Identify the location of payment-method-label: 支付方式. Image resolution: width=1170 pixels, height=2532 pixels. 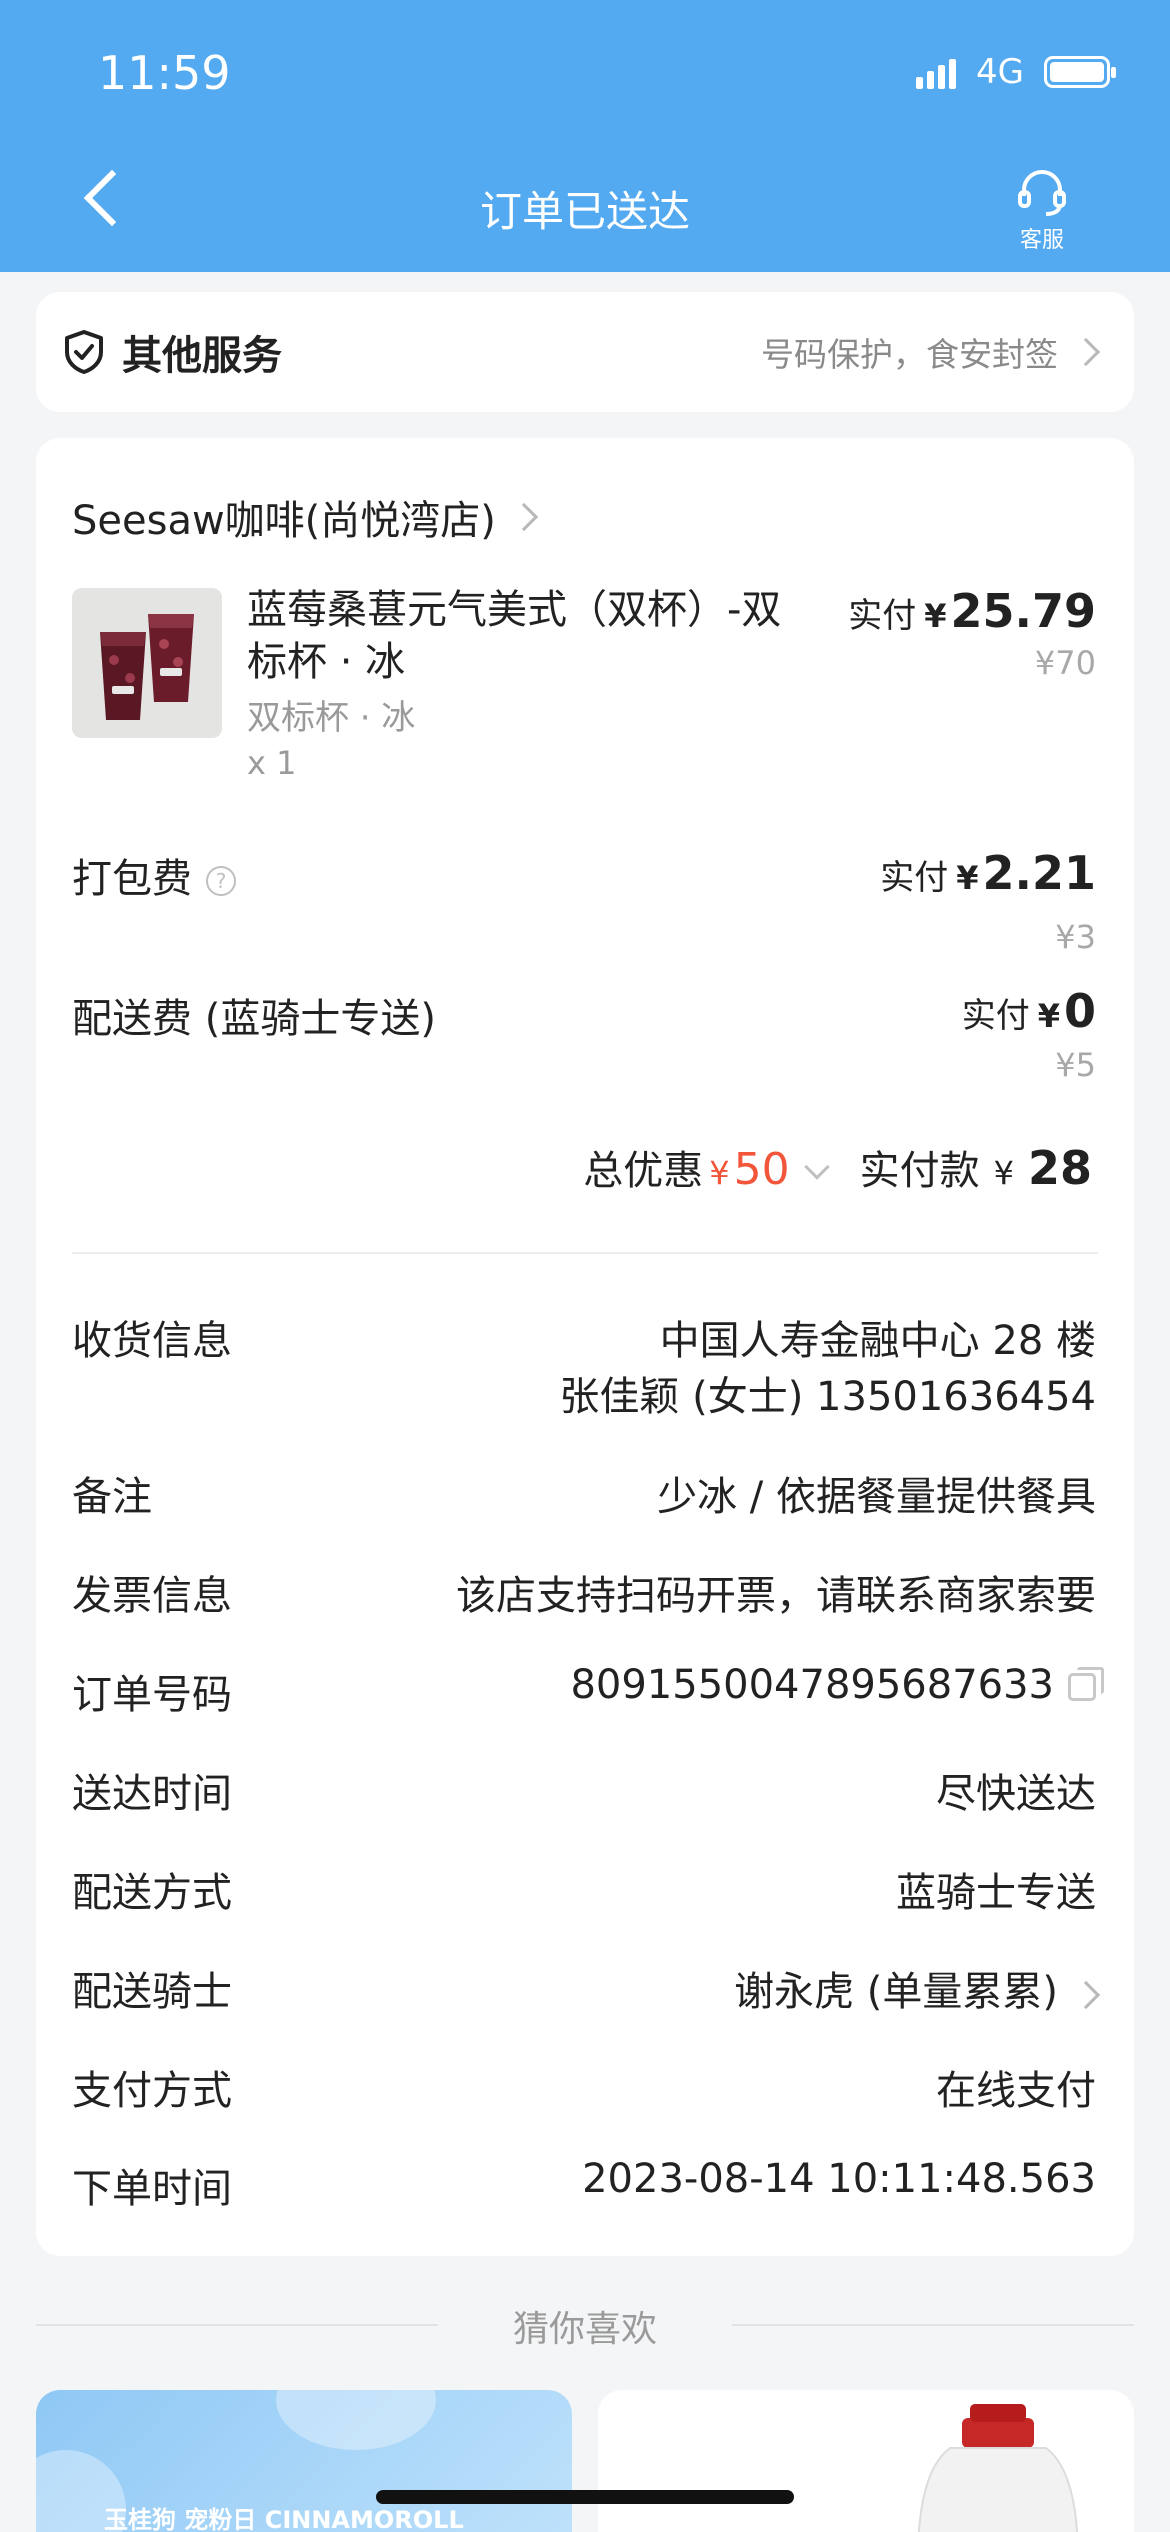
(152, 2091).